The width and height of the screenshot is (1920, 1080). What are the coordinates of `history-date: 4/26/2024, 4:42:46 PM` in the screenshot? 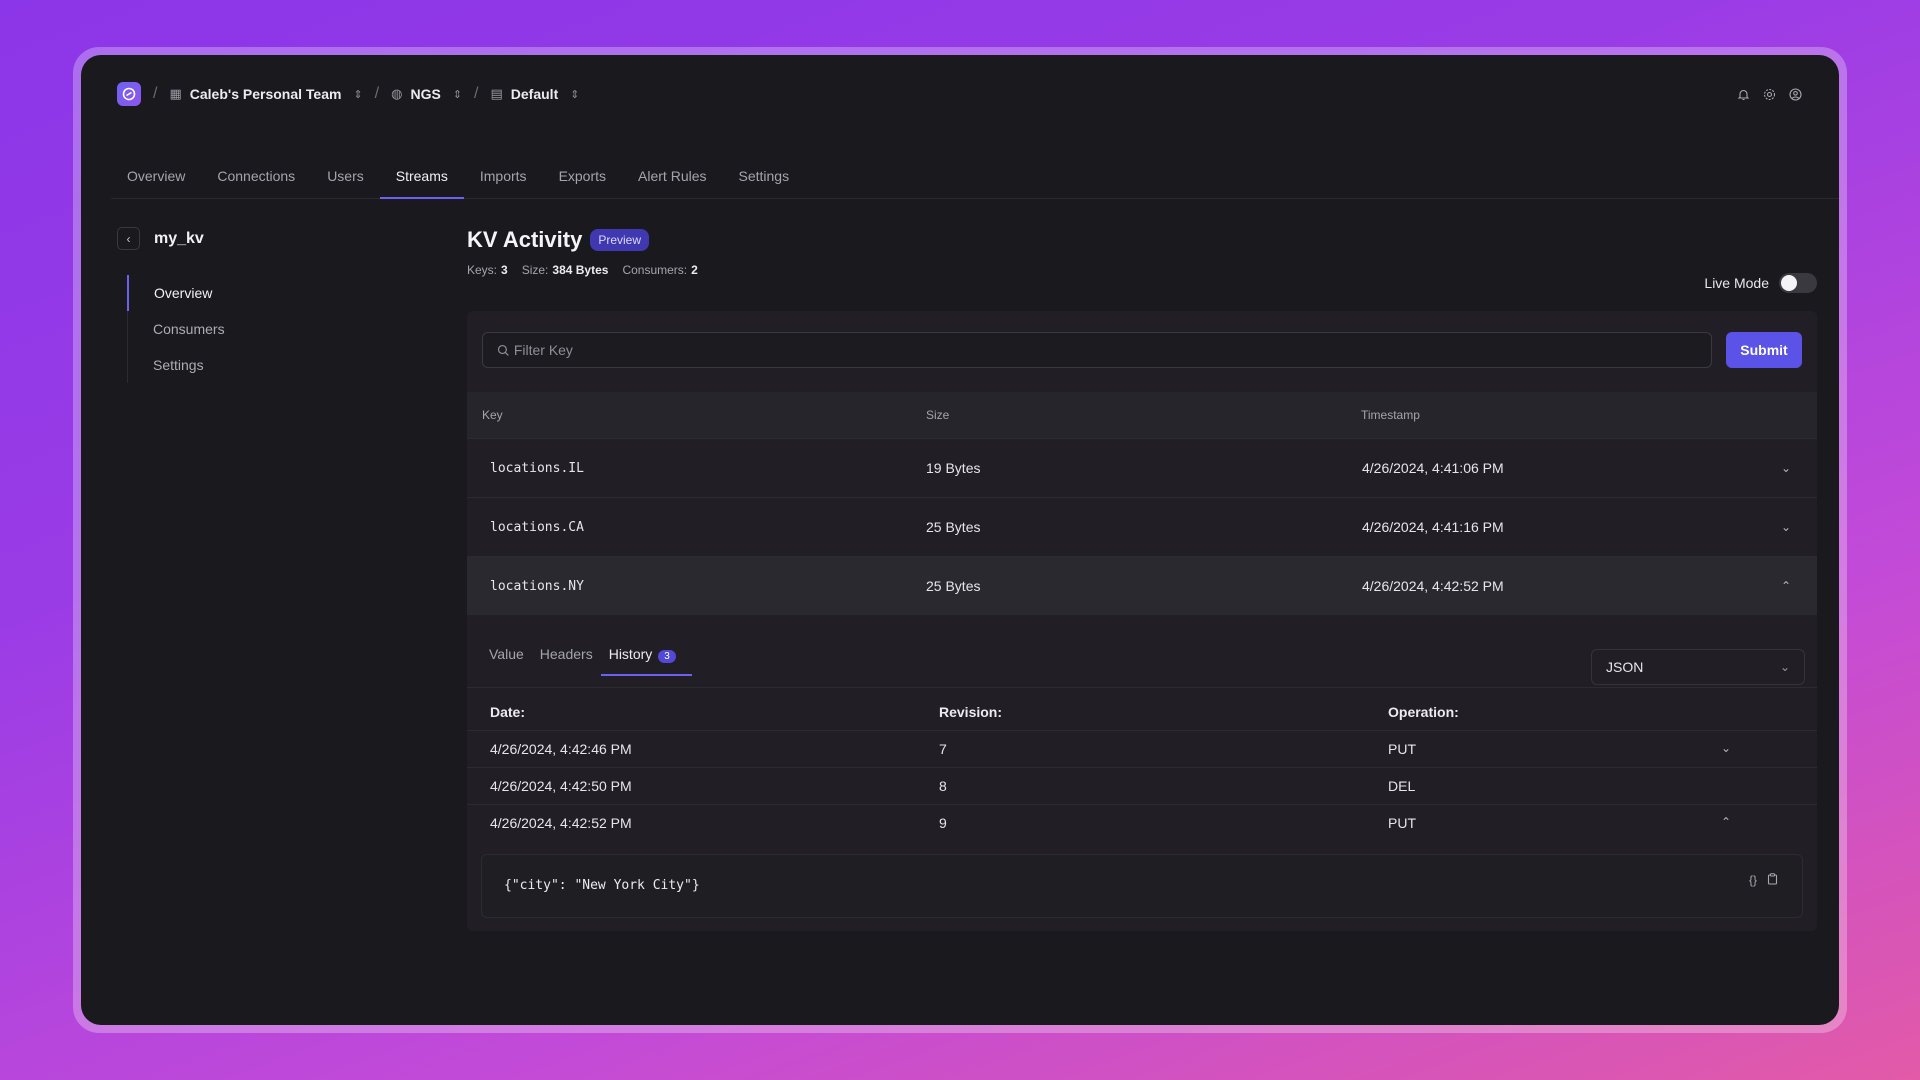 It's located at (561, 749).